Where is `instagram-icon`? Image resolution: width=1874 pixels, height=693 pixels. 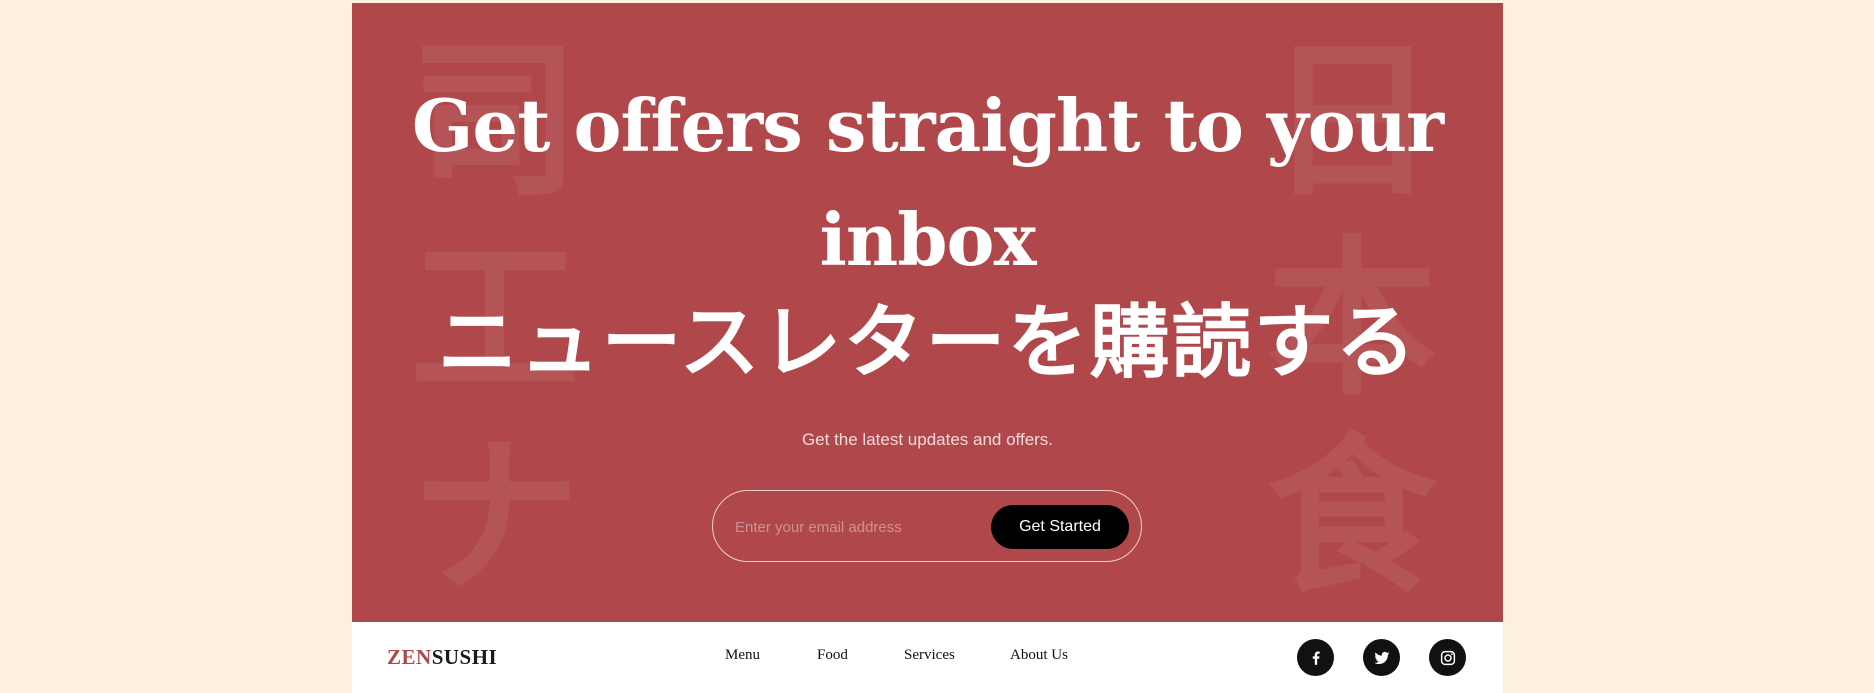 instagram-icon is located at coordinates (1447, 657).